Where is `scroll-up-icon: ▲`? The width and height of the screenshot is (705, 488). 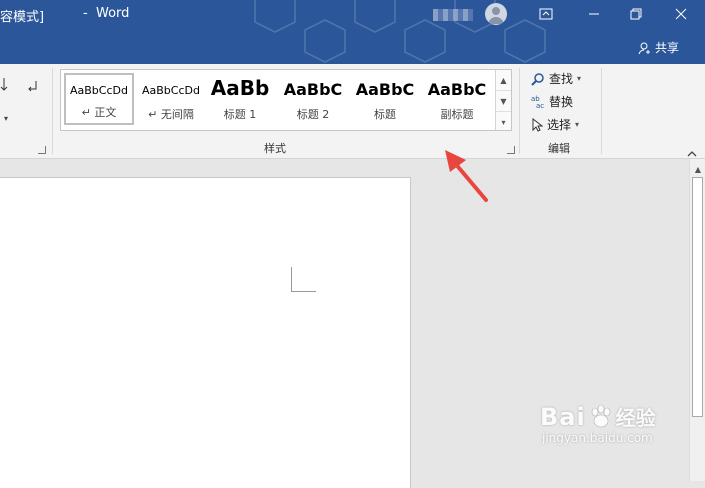 scroll-up-icon: ▲ is located at coordinates (697, 169).